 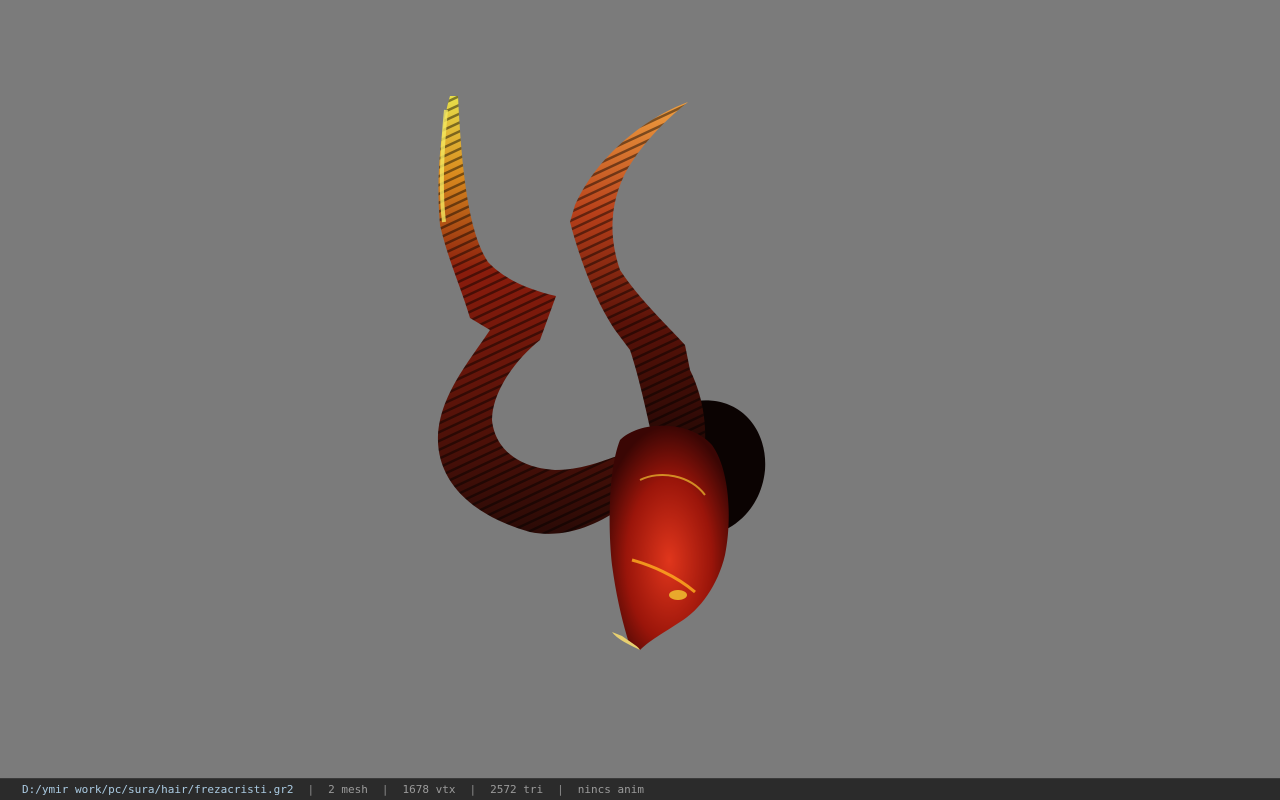 I want to click on animation-status: nincs anim, so click(x=610, y=789).